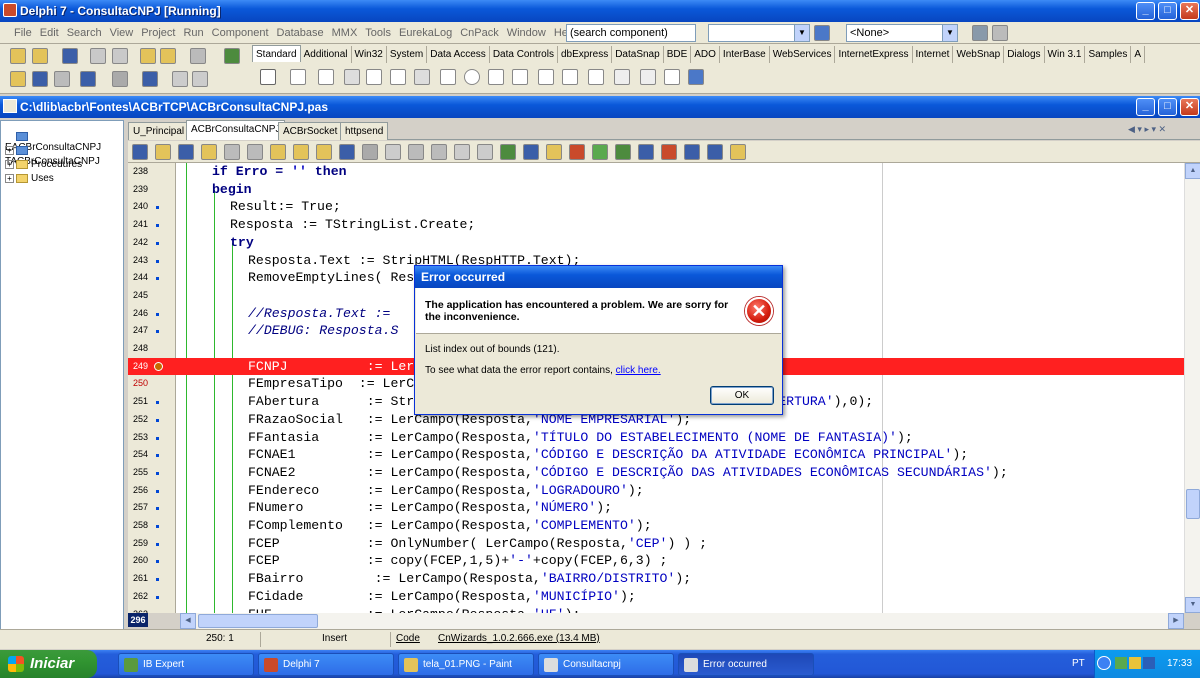 This screenshot has width=1200, height=678. I want to click on search-component-input: (search component), so click(631, 33).